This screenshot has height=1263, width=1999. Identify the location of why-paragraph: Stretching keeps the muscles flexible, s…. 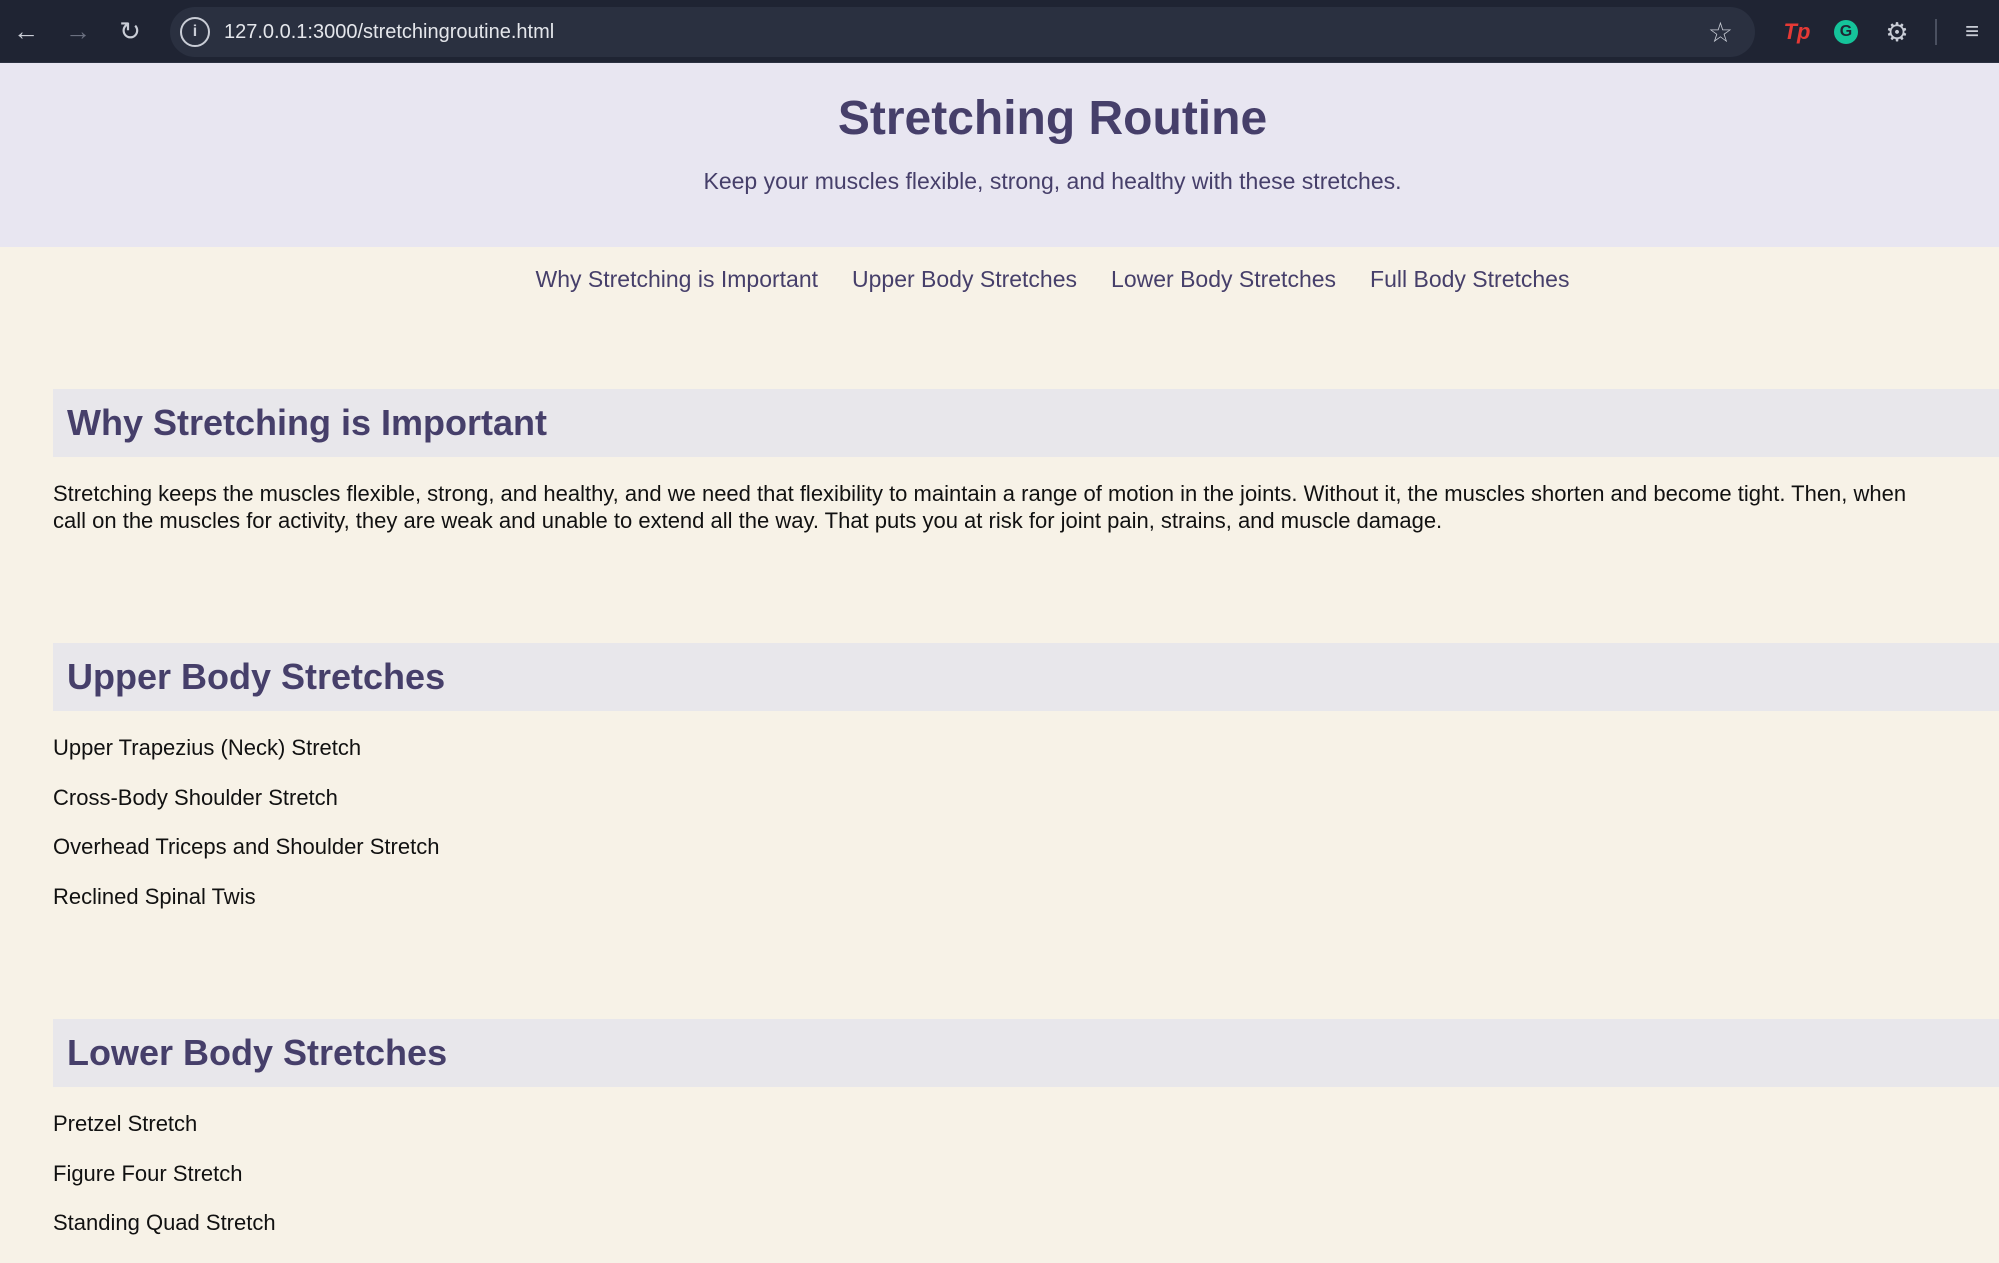
(1026, 507).